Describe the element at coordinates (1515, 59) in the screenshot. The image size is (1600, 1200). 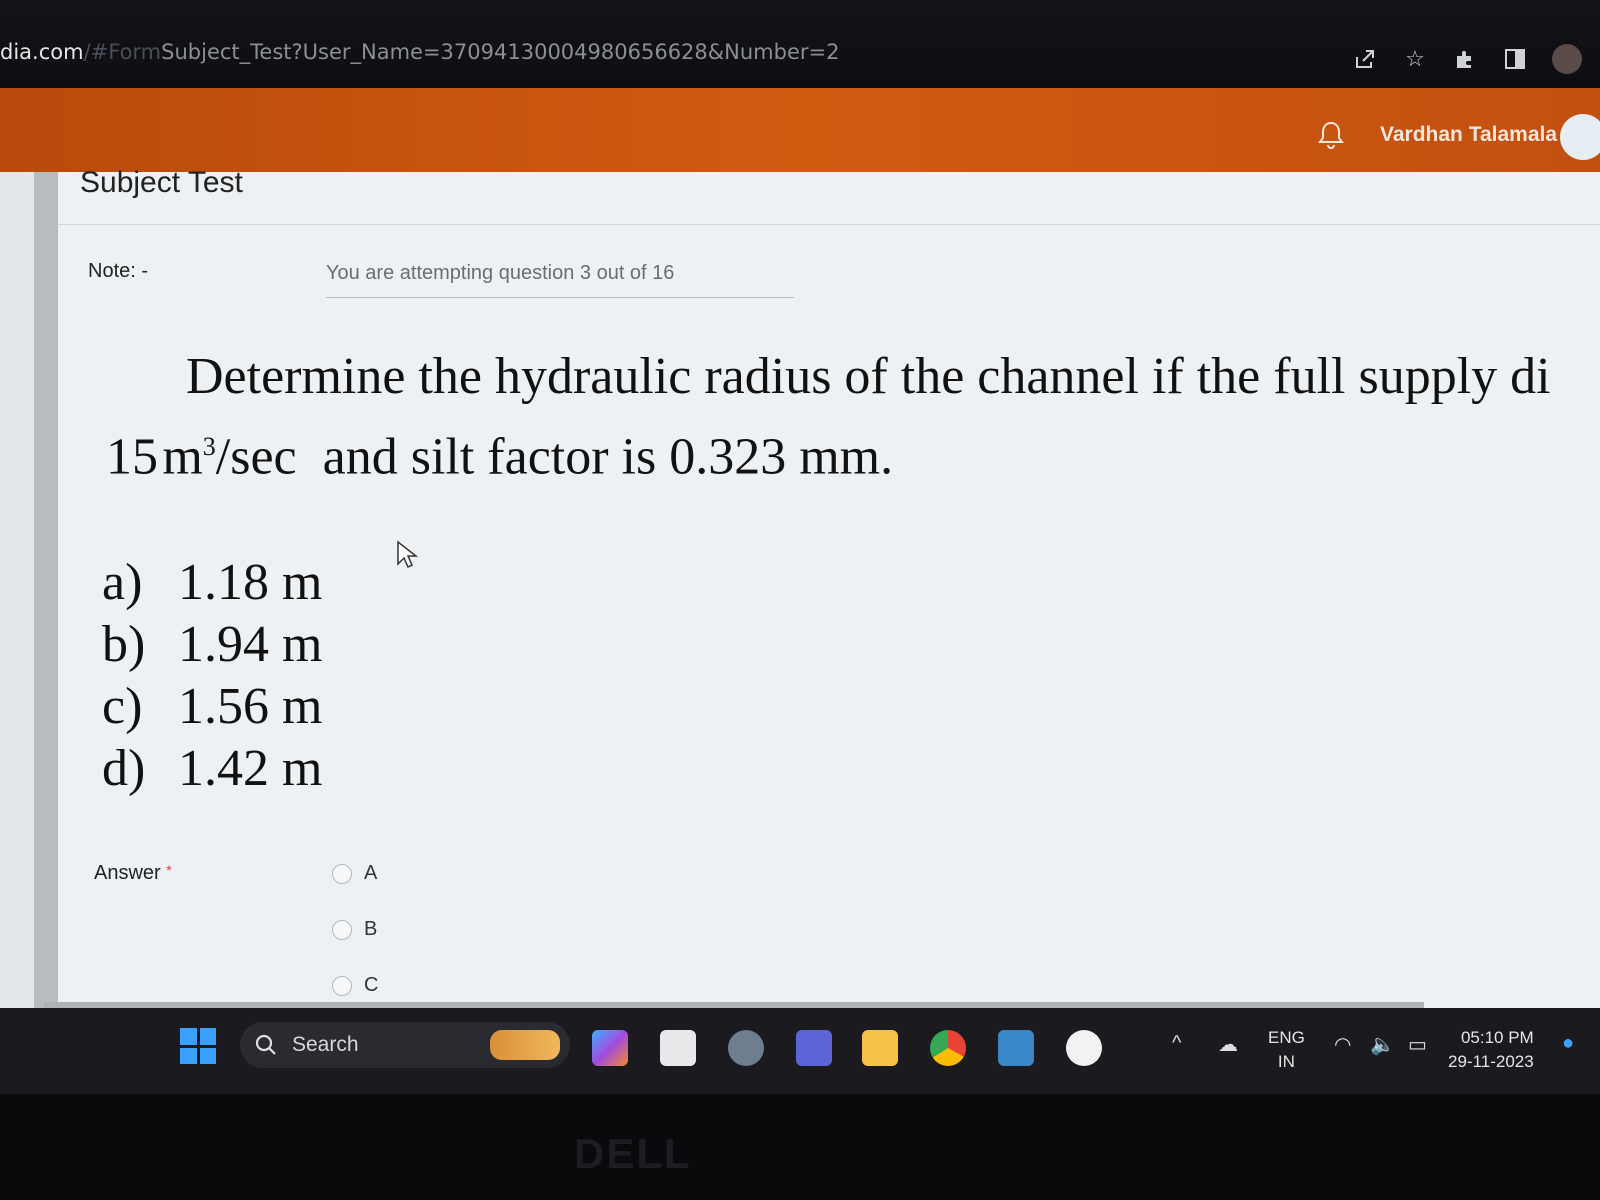
I see `sidepanel-icon` at that location.